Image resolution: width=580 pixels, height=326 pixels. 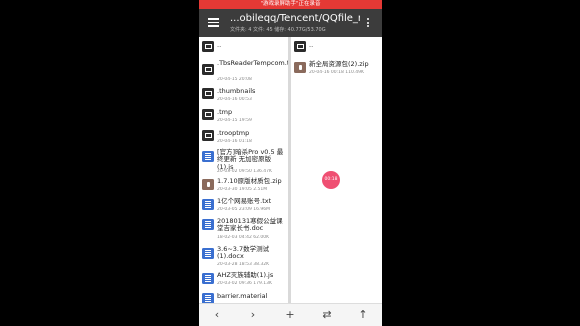 I want to click on more-options-icon, so click(x=368, y=24).